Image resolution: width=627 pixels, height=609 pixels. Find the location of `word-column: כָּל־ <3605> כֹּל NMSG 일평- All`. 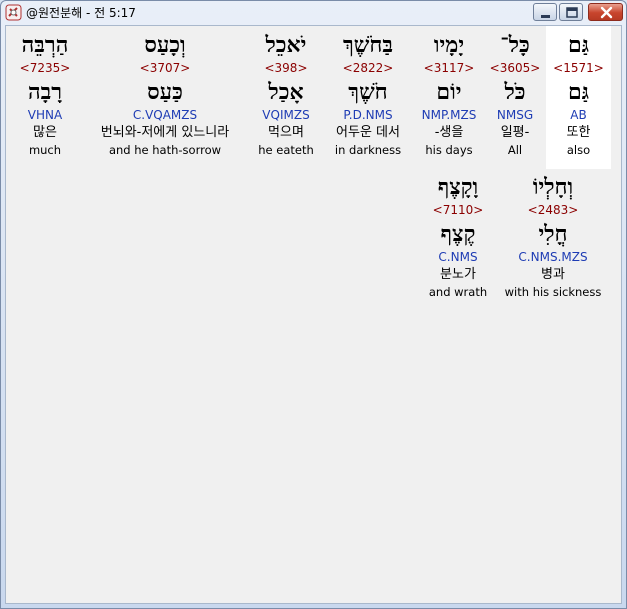

word-column: כָּל־ <3605> כֹּל NMSG 일평- All is located at coordinates (515, 94).